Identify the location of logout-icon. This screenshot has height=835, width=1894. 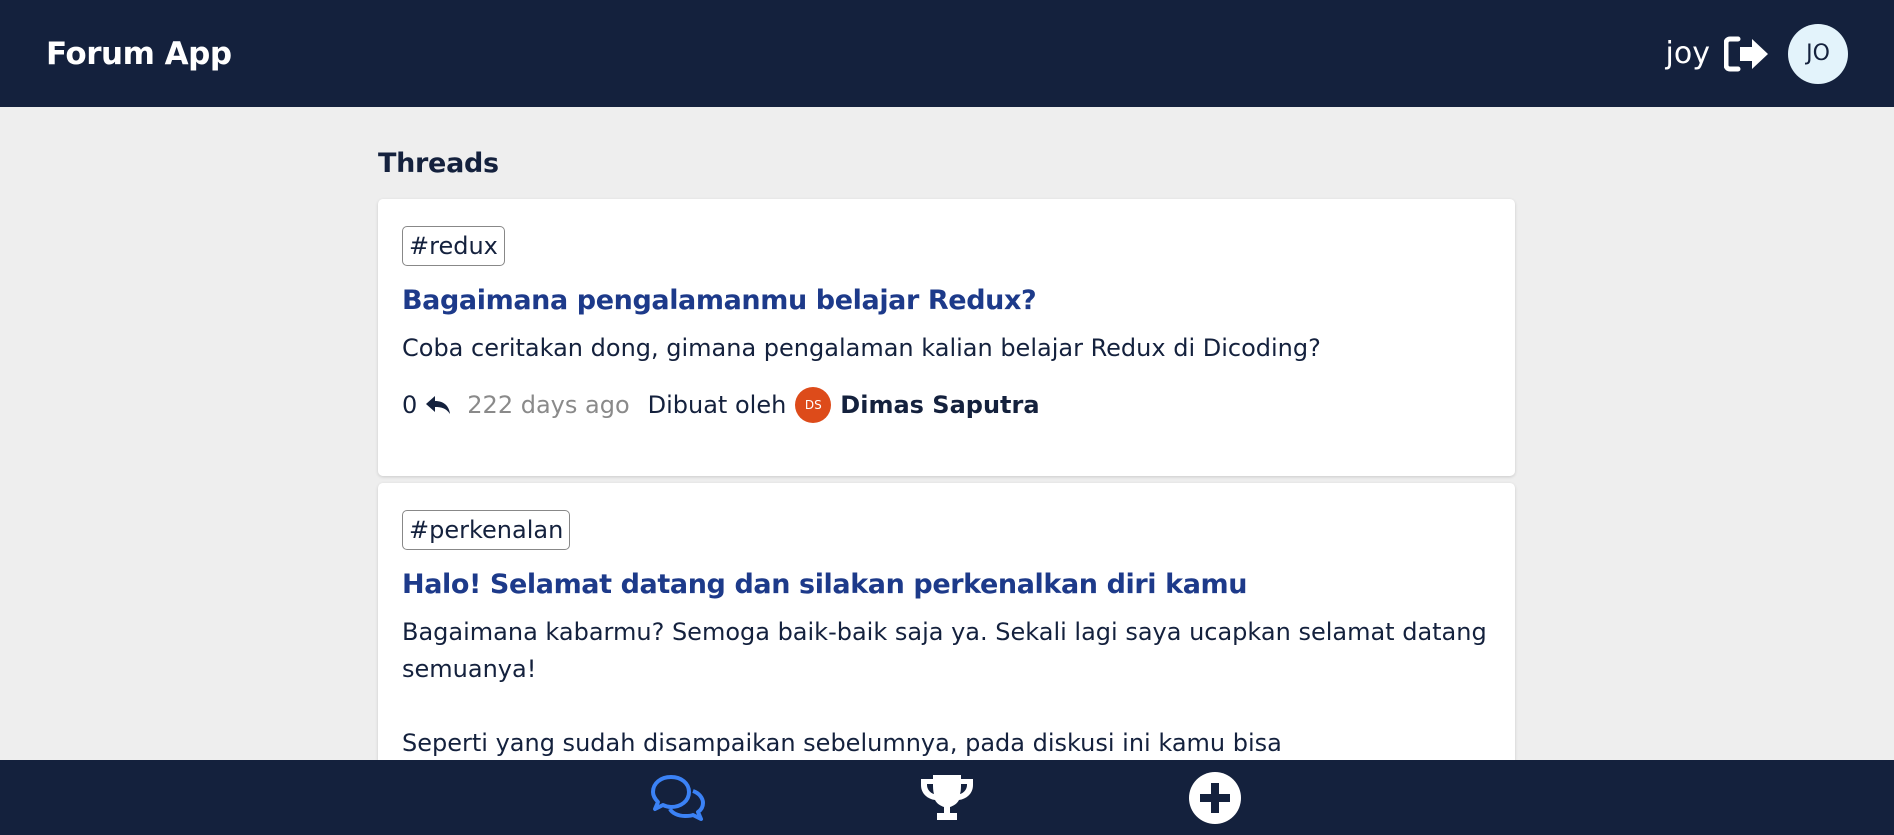
(1747, 54).